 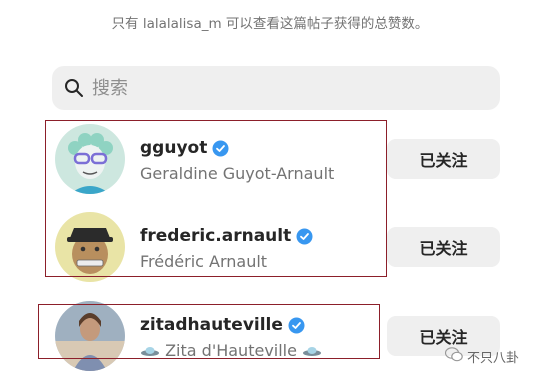 I want to click on search-bar, so click(x=276, y=88).